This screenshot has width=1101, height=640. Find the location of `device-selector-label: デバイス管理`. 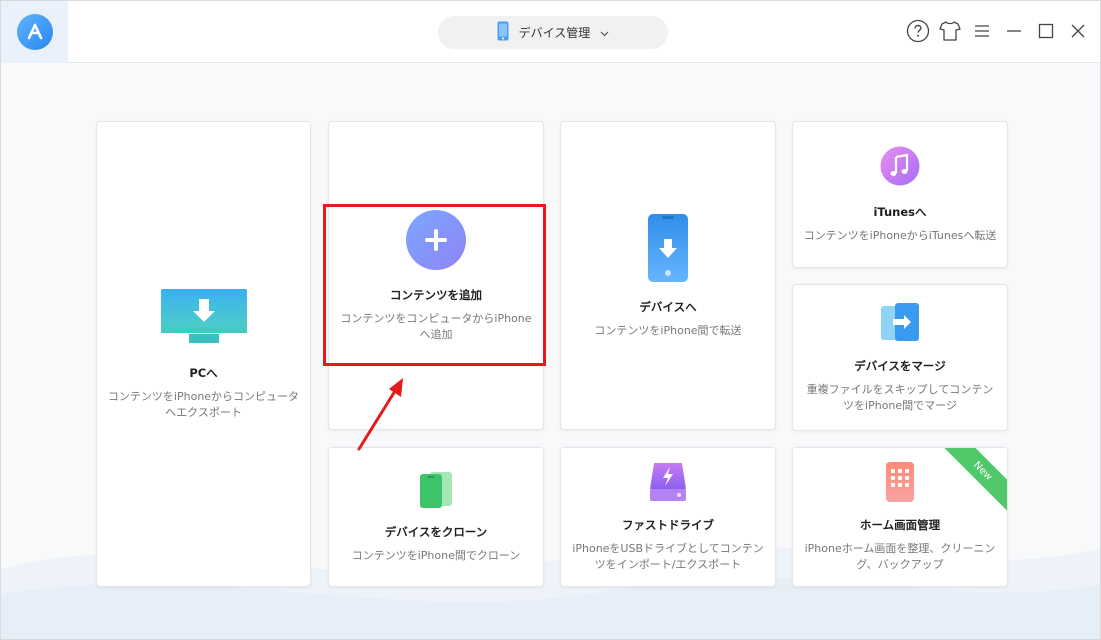

device-selector-label: デバイス管理 is located at coordinates (554, 33).